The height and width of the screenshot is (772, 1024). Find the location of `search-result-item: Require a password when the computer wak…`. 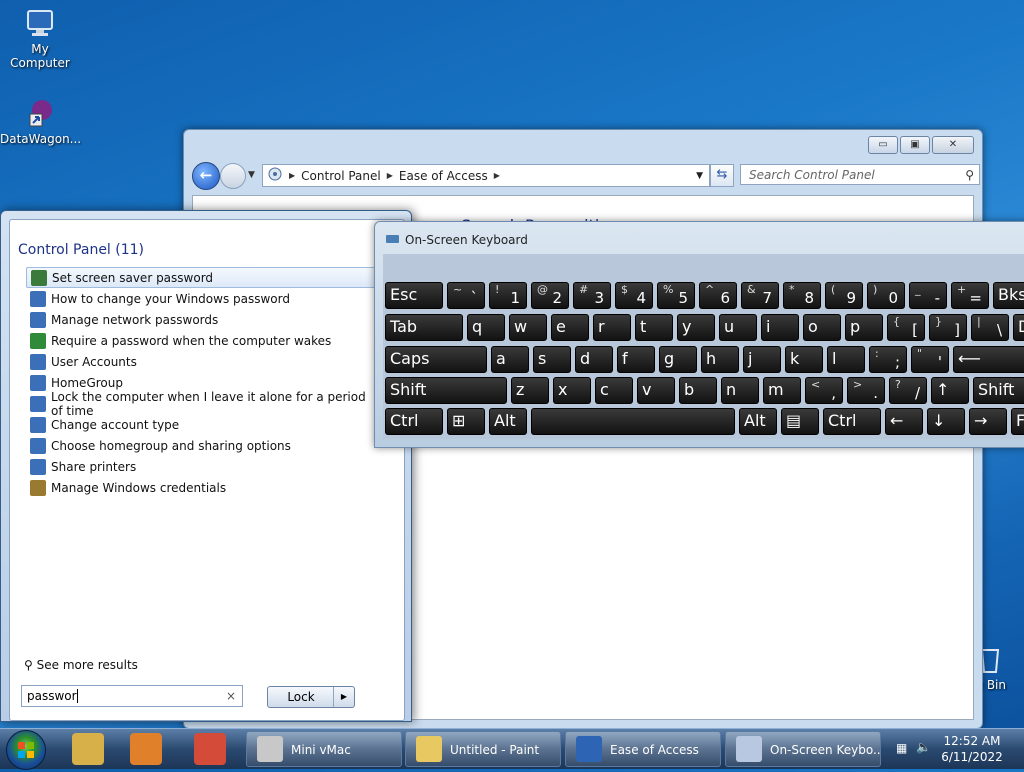

search-result-item: Require a password when the computer wak… is located at coordinates (201, 340).